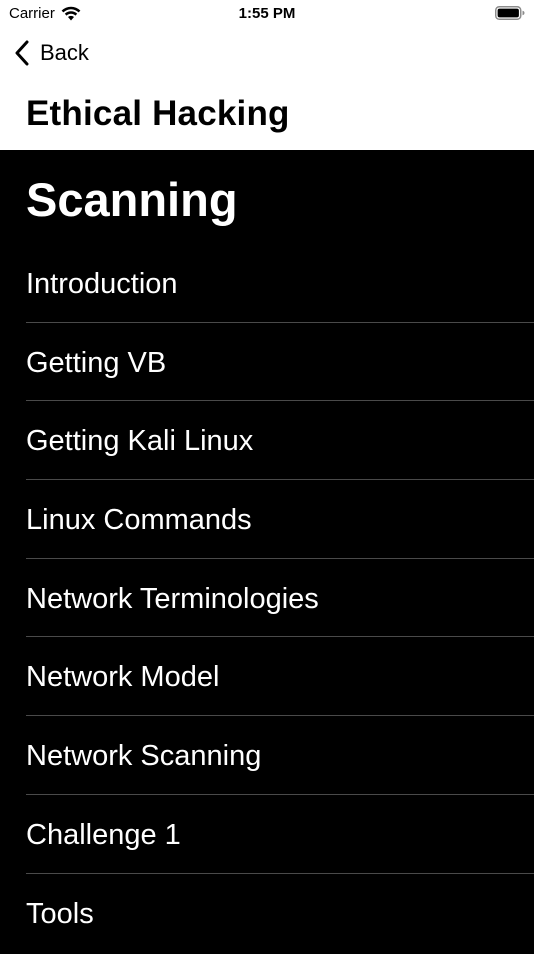  Describe the element at coordinates (267, 364) in the screenshot. I see `list-item-getting-vb: Getting VB` at that location.